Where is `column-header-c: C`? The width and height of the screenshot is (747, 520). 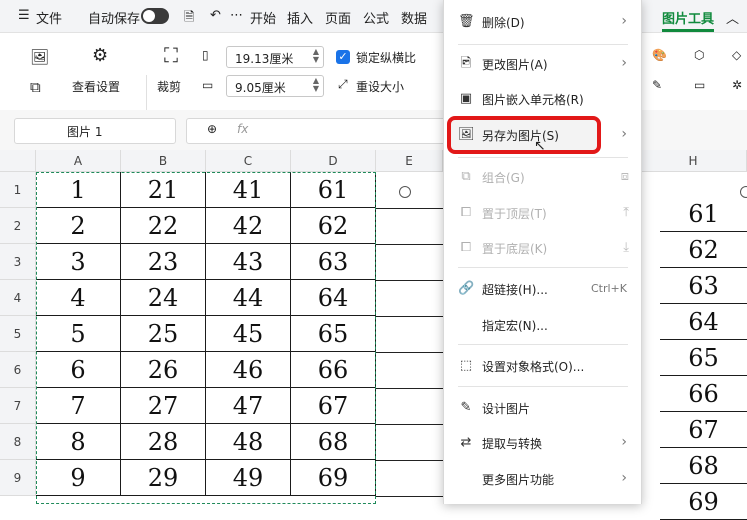
column-header-c: C is located at coordinates (248, 161).